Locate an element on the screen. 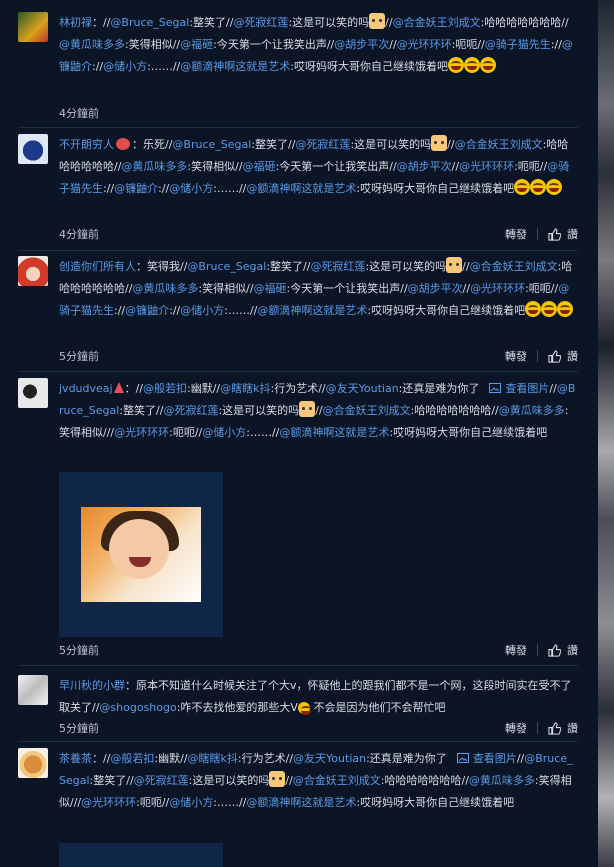 The height and width of the screenshot is (867, 614). timestamp: 5分鐘前 is located at coordinates (79, 728).